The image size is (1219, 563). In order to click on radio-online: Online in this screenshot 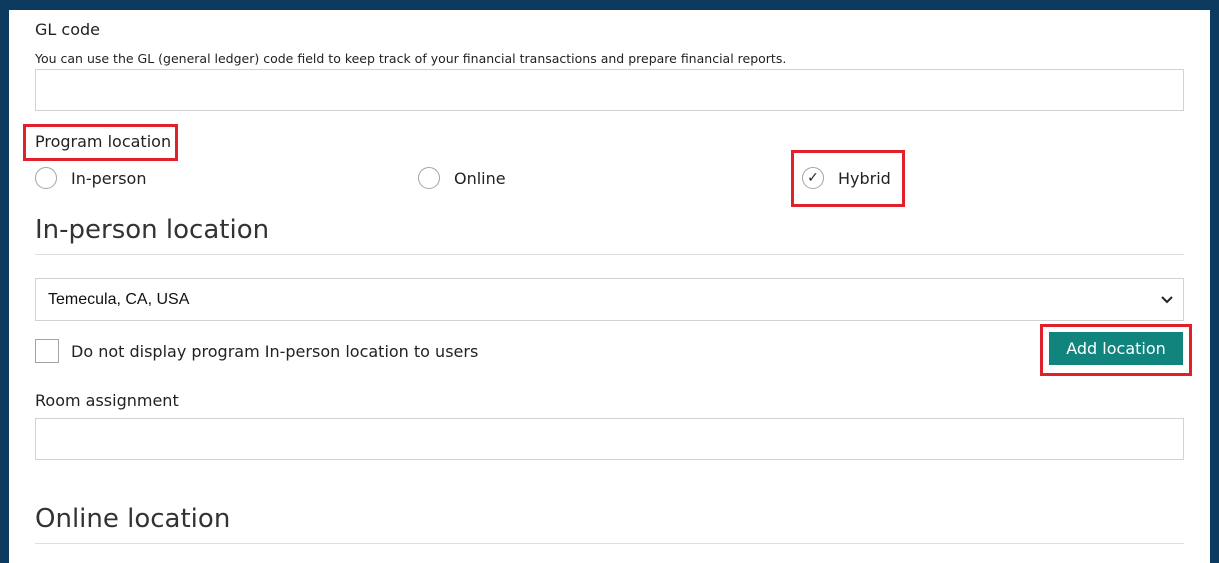, I will do `click(462, 178)`.